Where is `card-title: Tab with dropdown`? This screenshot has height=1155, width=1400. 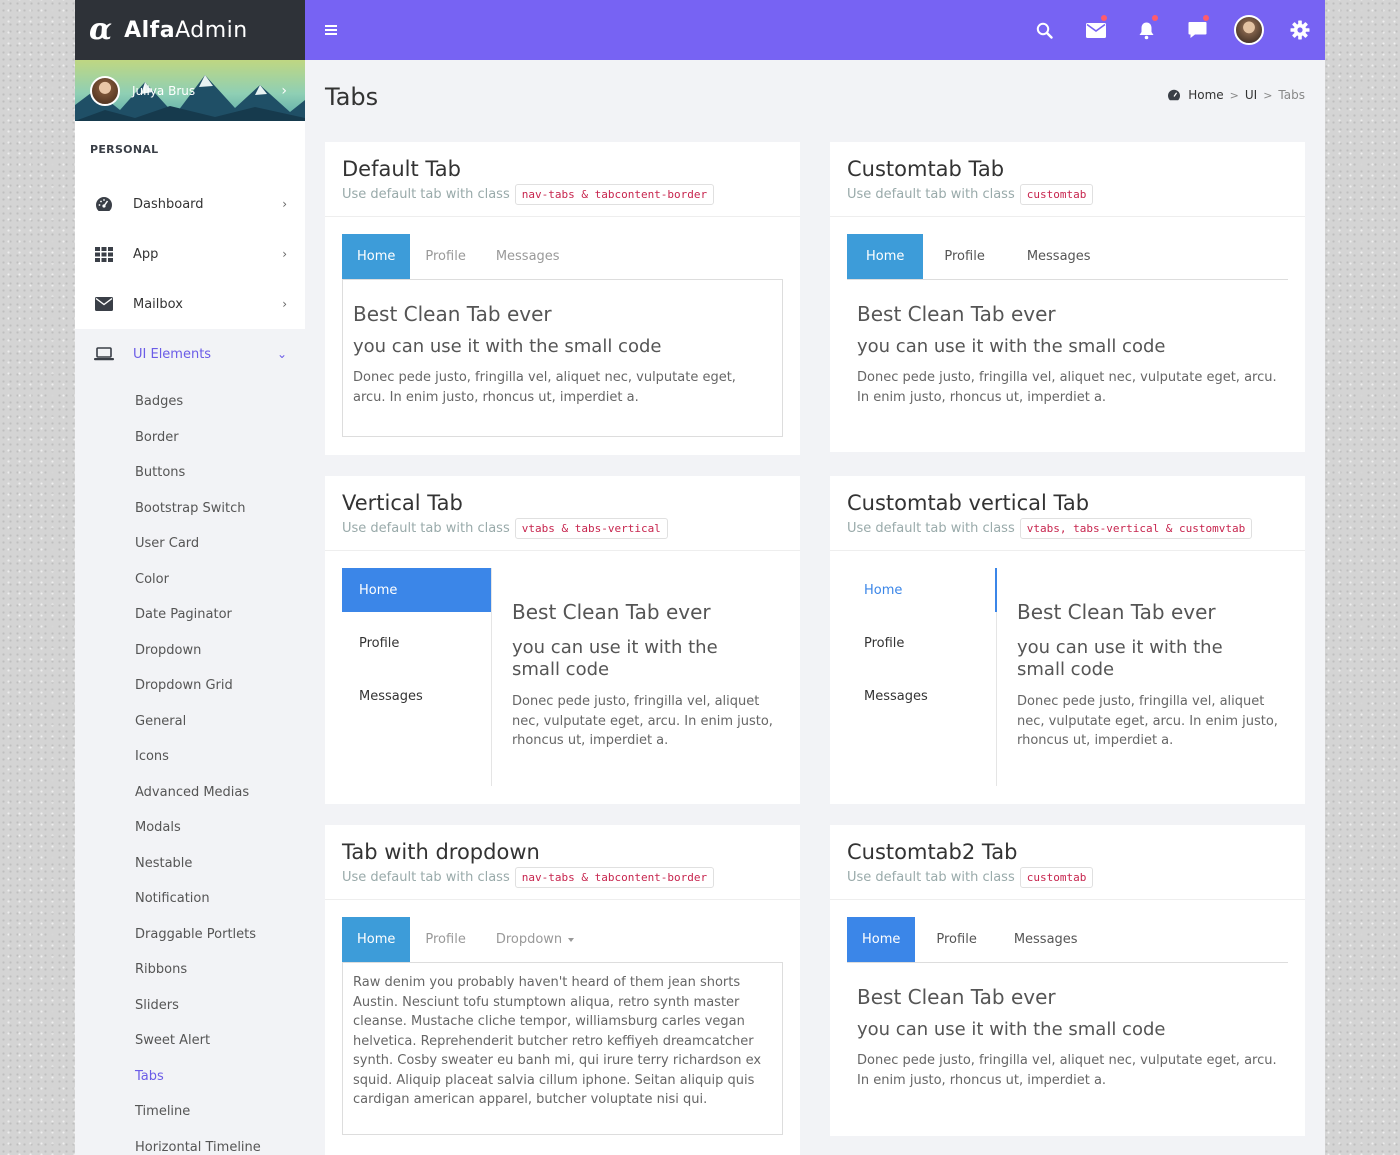
card-title: Tab with dropdown is located at coordinates (441, 852).